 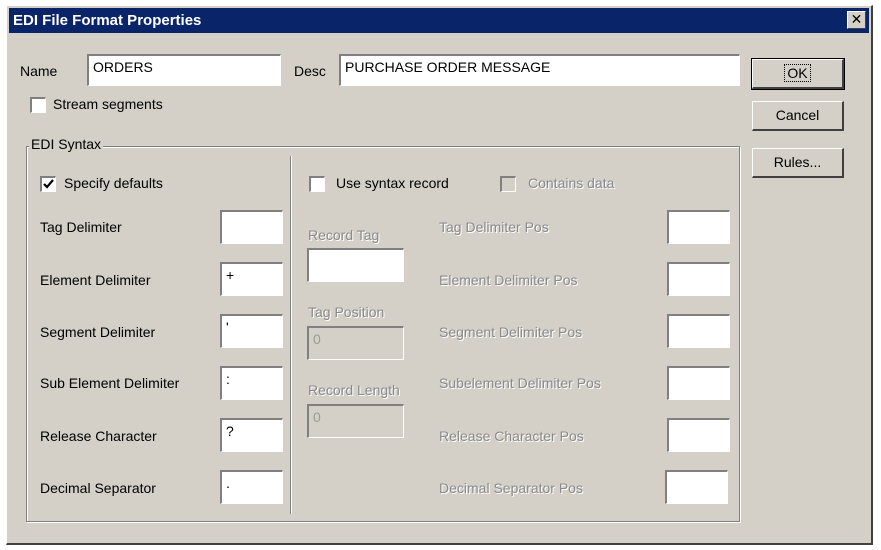 I want to click on ok-button-label: OK, so click(x=797, y=73).